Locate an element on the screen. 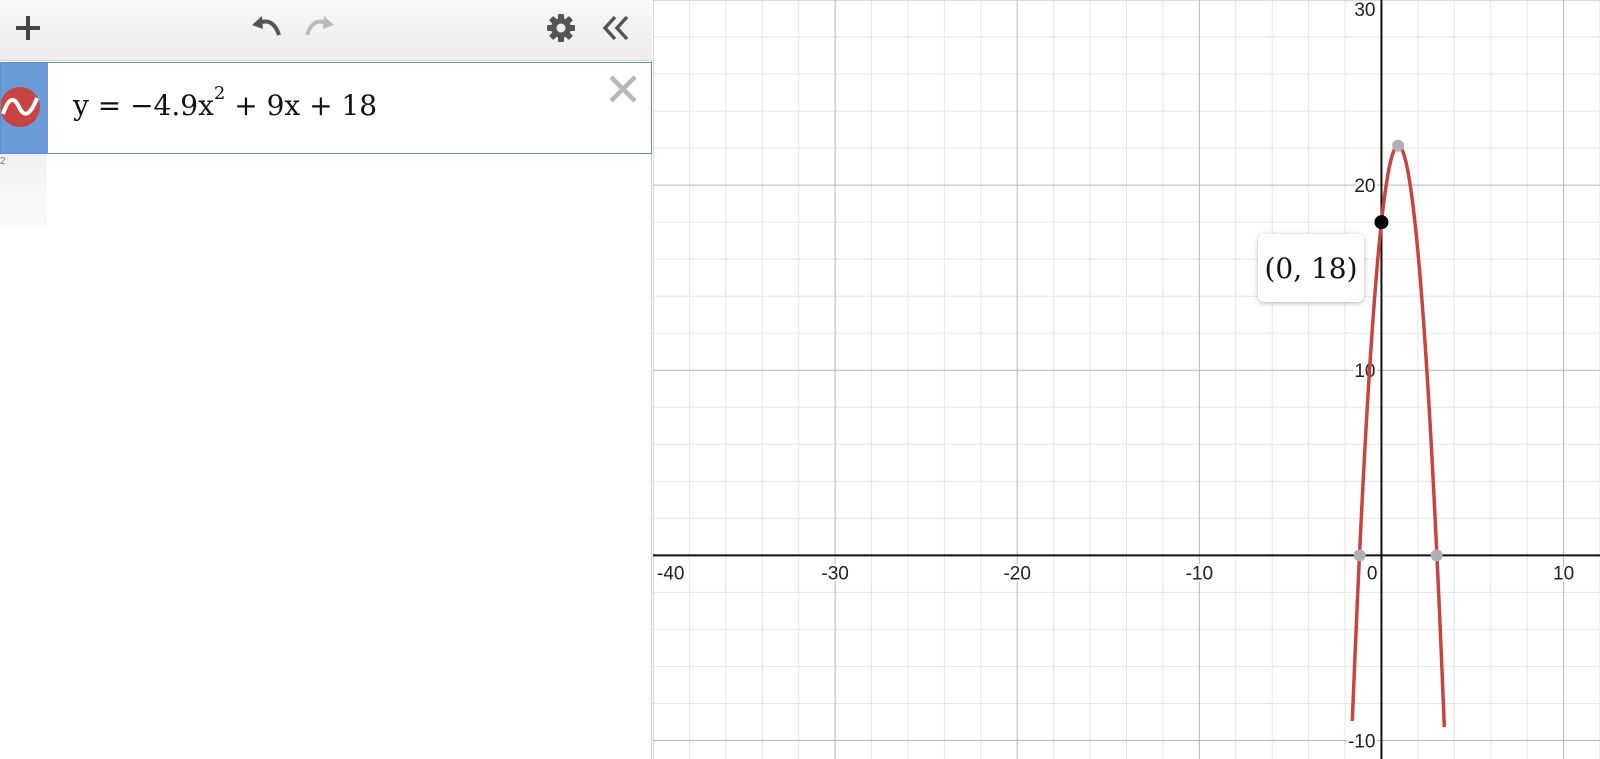  collapse-panel-button is located at coordinates (616, 28).